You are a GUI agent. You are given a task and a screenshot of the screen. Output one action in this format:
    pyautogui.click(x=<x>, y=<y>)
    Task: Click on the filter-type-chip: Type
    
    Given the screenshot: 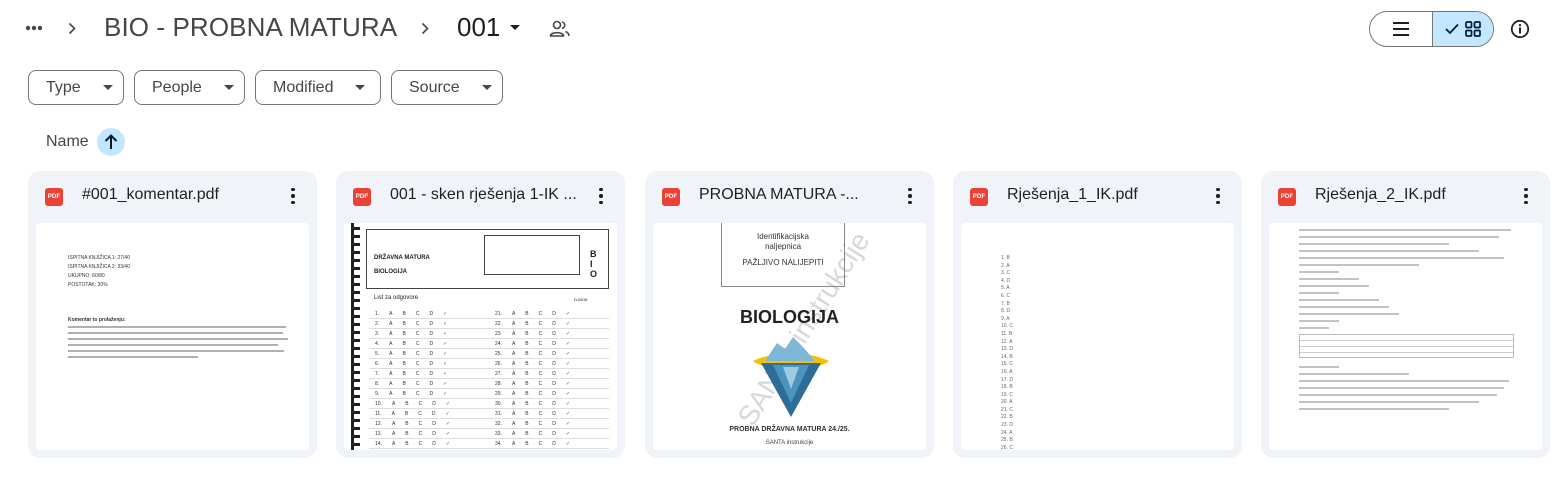 What is the action you would take?
    pyautogui.click(x=76, y=87)
    